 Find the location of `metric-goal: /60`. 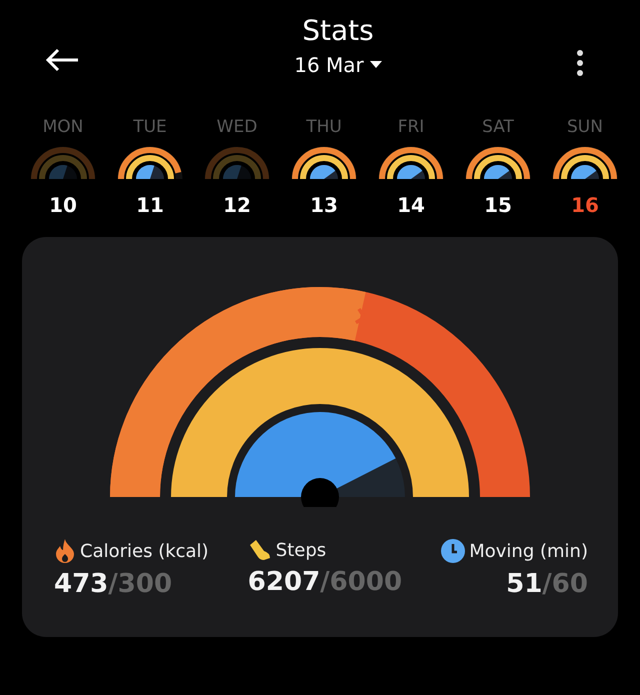

metric-goal: /60 is located at coordinates (565, 584).